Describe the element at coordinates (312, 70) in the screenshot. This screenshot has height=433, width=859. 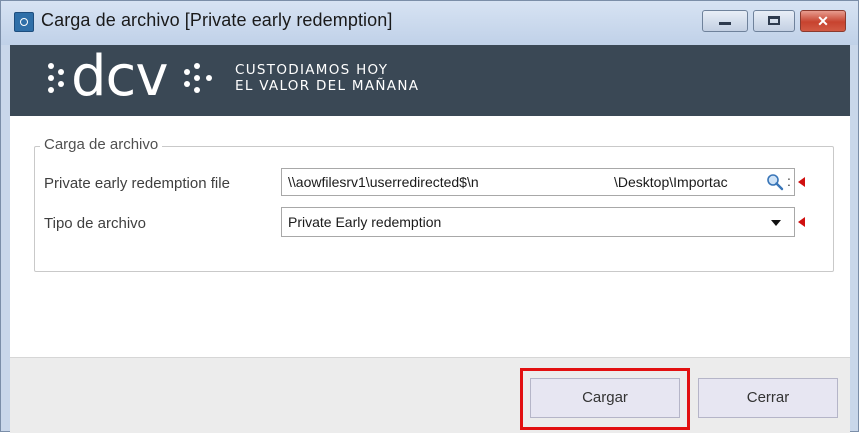
I see `slogan-line-1: CUSTODIAMOS HOY` at that location.